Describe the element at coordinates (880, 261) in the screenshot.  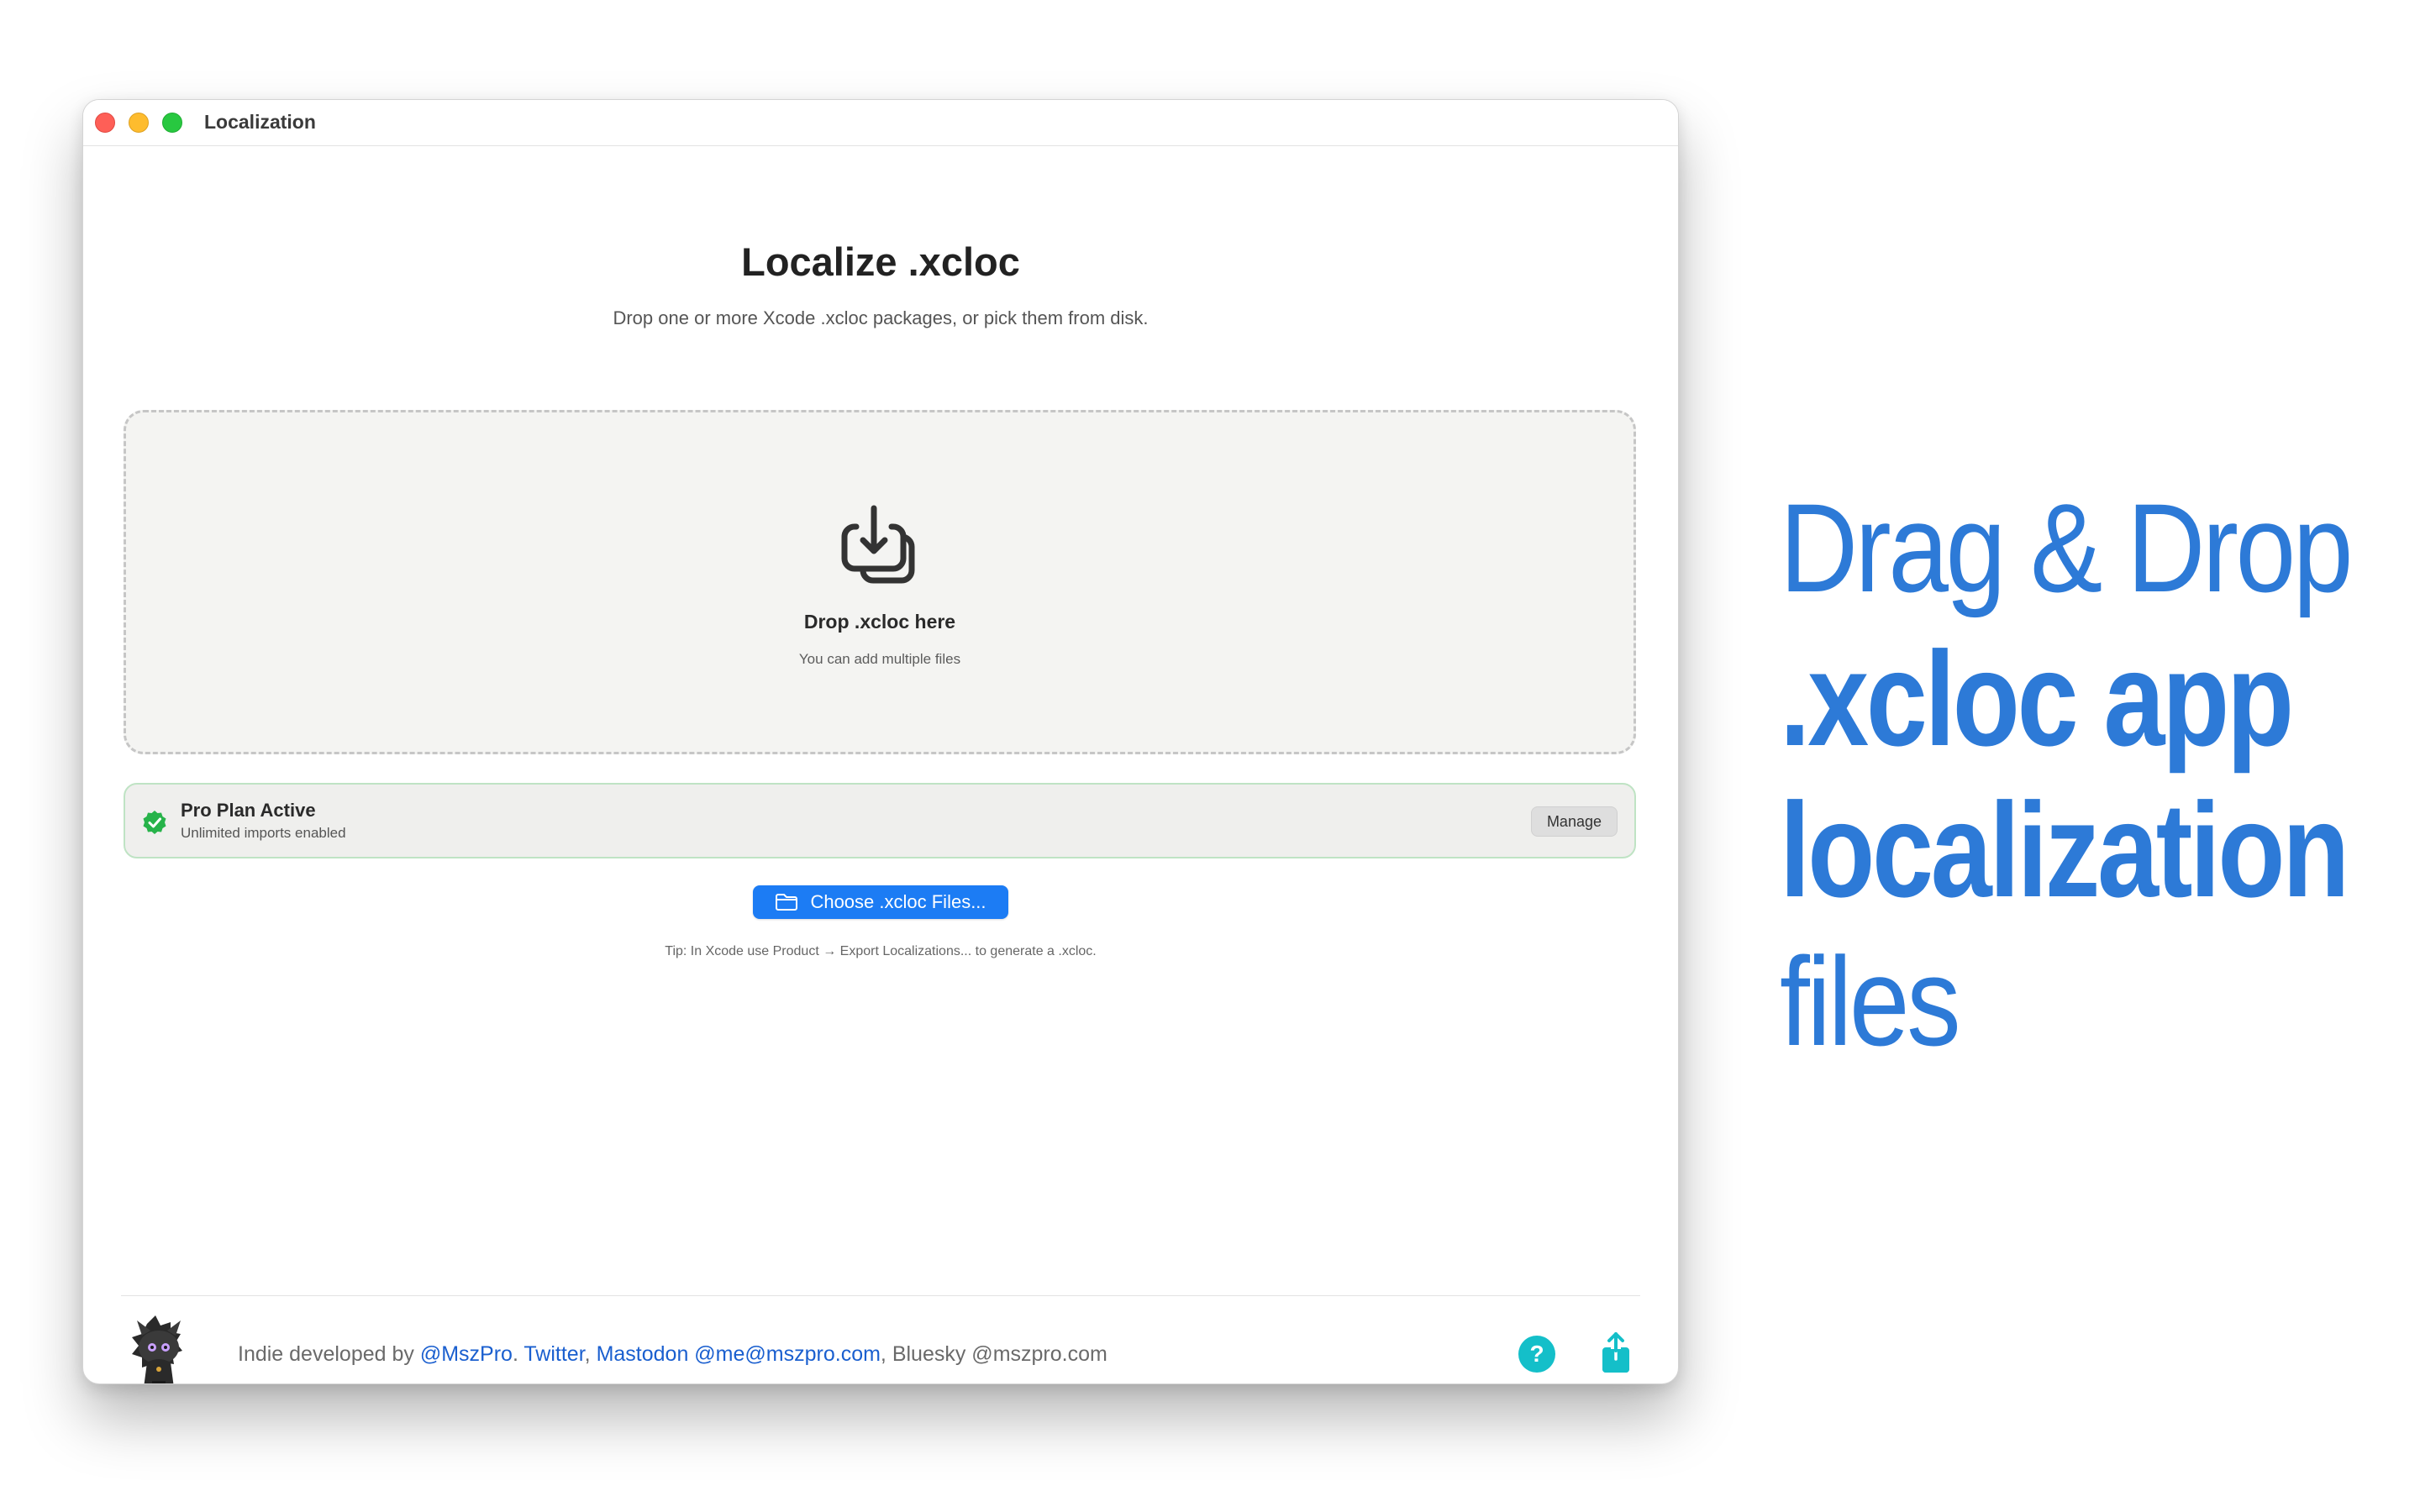
I see `page-title: Localize .xcloc` at that location.